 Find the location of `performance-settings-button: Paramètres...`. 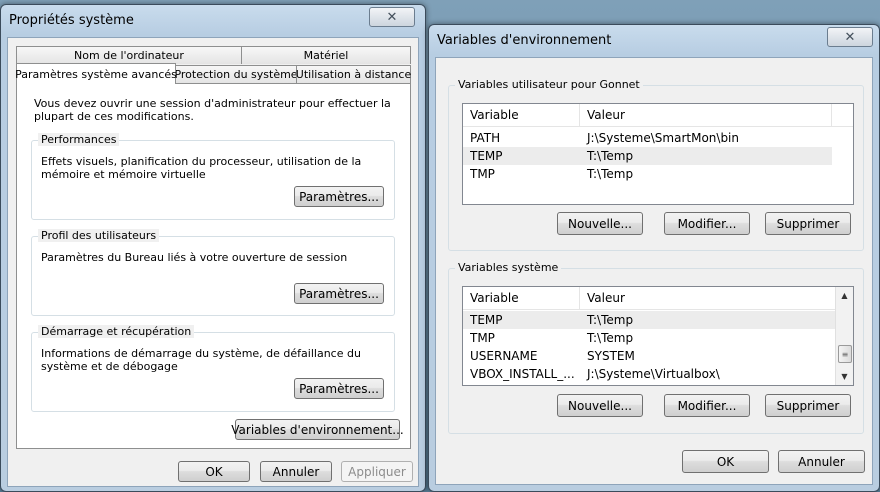

performance-settings-button: Paramètres... is located at coordinates (339, 196).